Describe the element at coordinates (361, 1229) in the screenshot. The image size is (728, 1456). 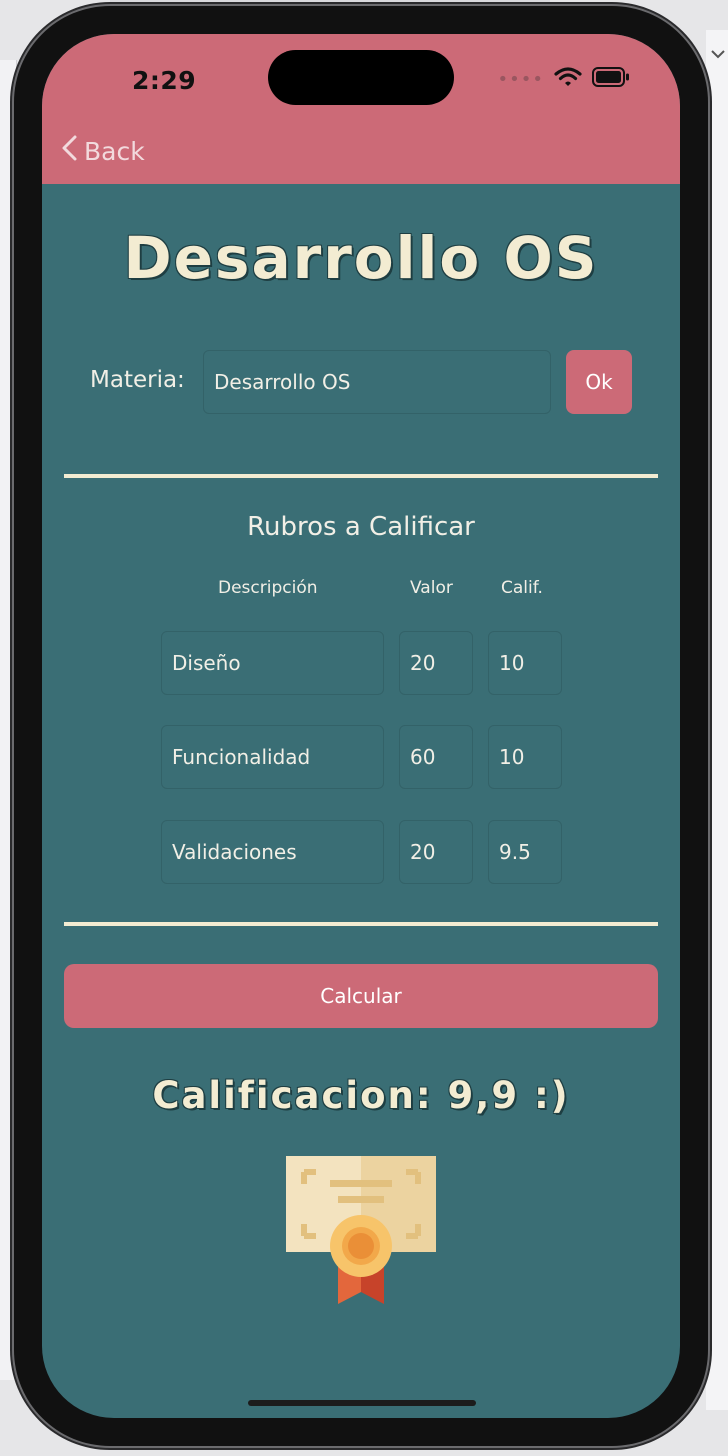
I see `certificate-icon` at that location.